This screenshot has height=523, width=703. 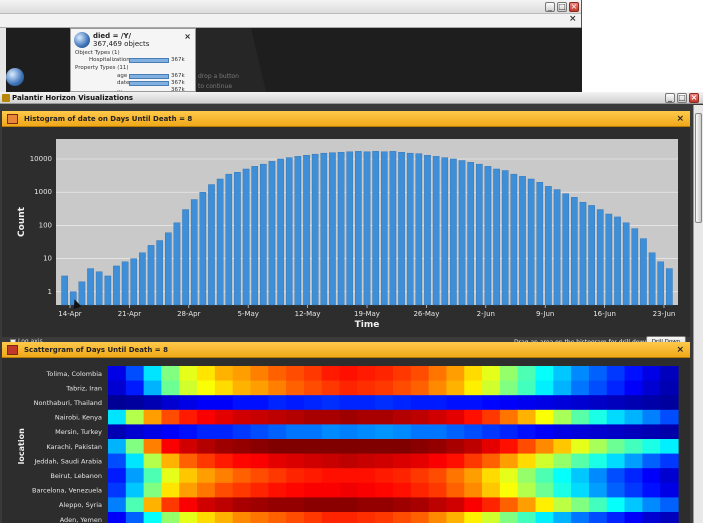 I want to click on x-tick-label: 5-May, so click(x=247, y=314).